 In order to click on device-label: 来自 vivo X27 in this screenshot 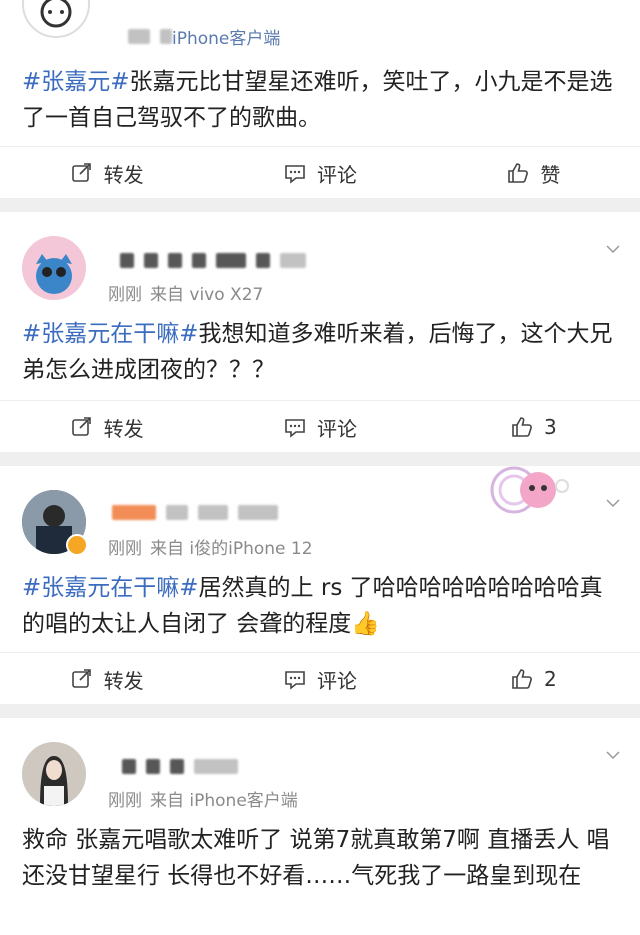, I will do `click(207, 295)`.